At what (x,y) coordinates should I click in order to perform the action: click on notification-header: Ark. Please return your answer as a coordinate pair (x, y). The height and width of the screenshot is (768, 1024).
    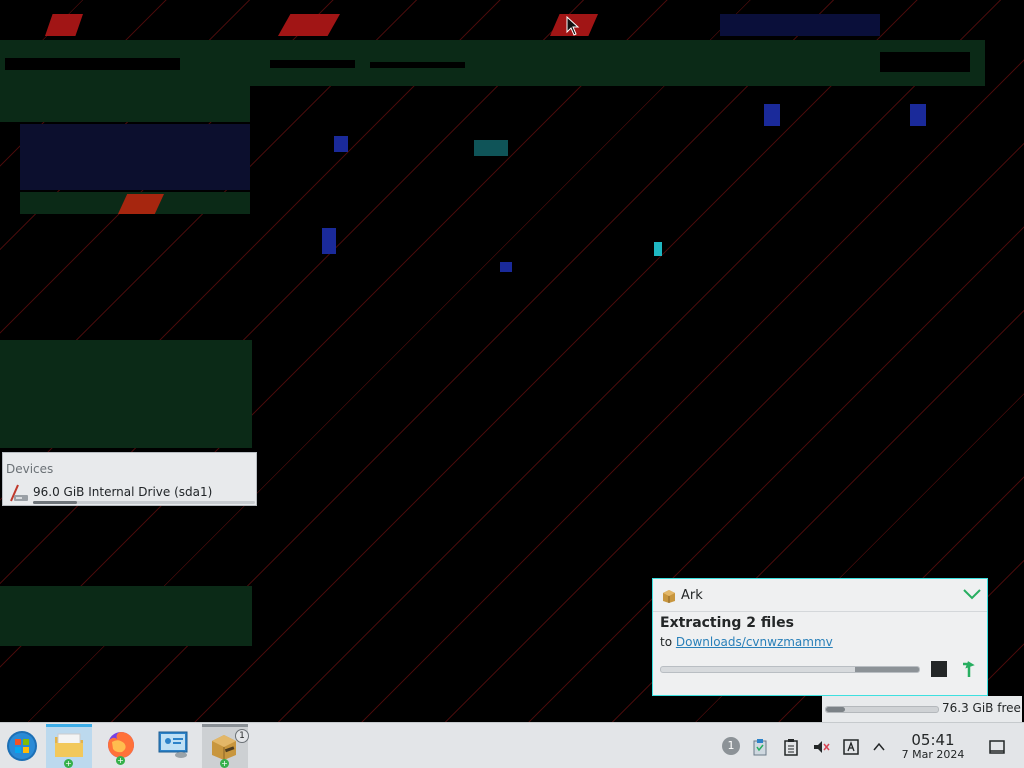
    Looking at the image, I should click on (820, 595).